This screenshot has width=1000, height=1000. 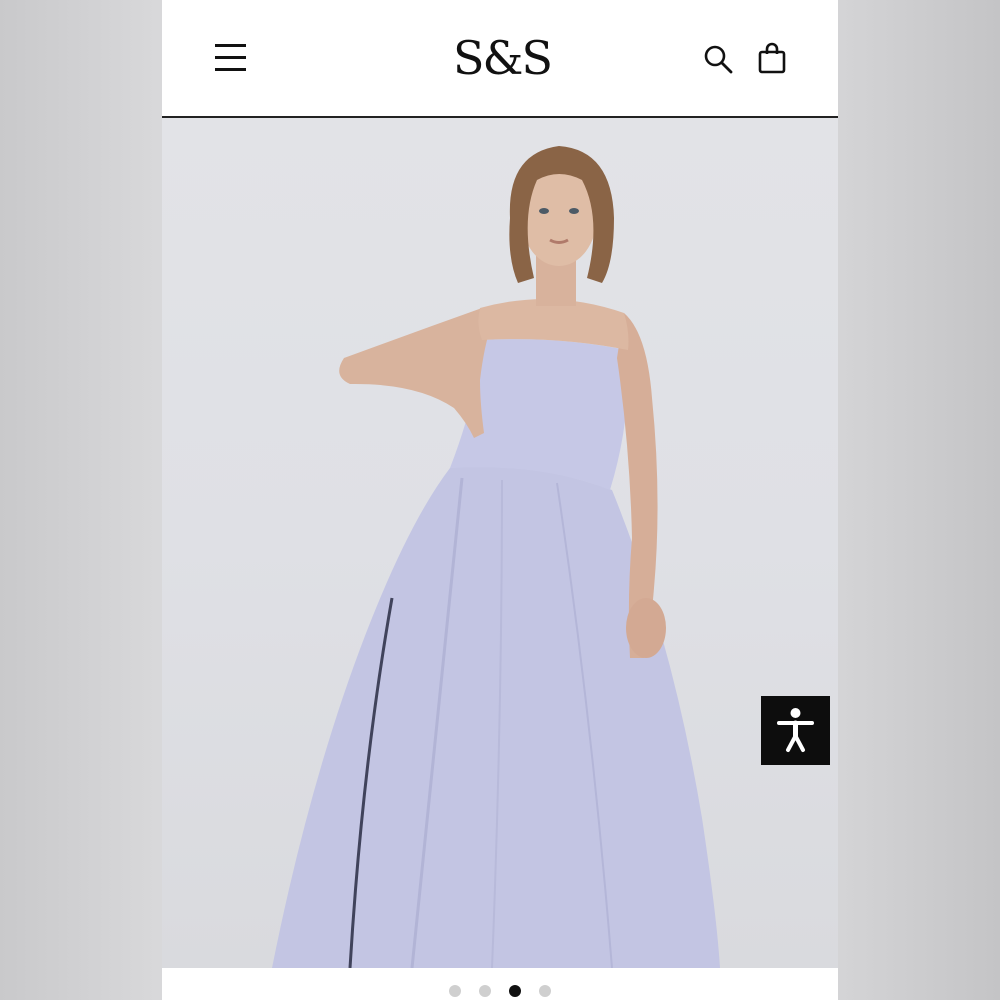 I want to click on accessibility-person-icon, so click(x=795, y=730).